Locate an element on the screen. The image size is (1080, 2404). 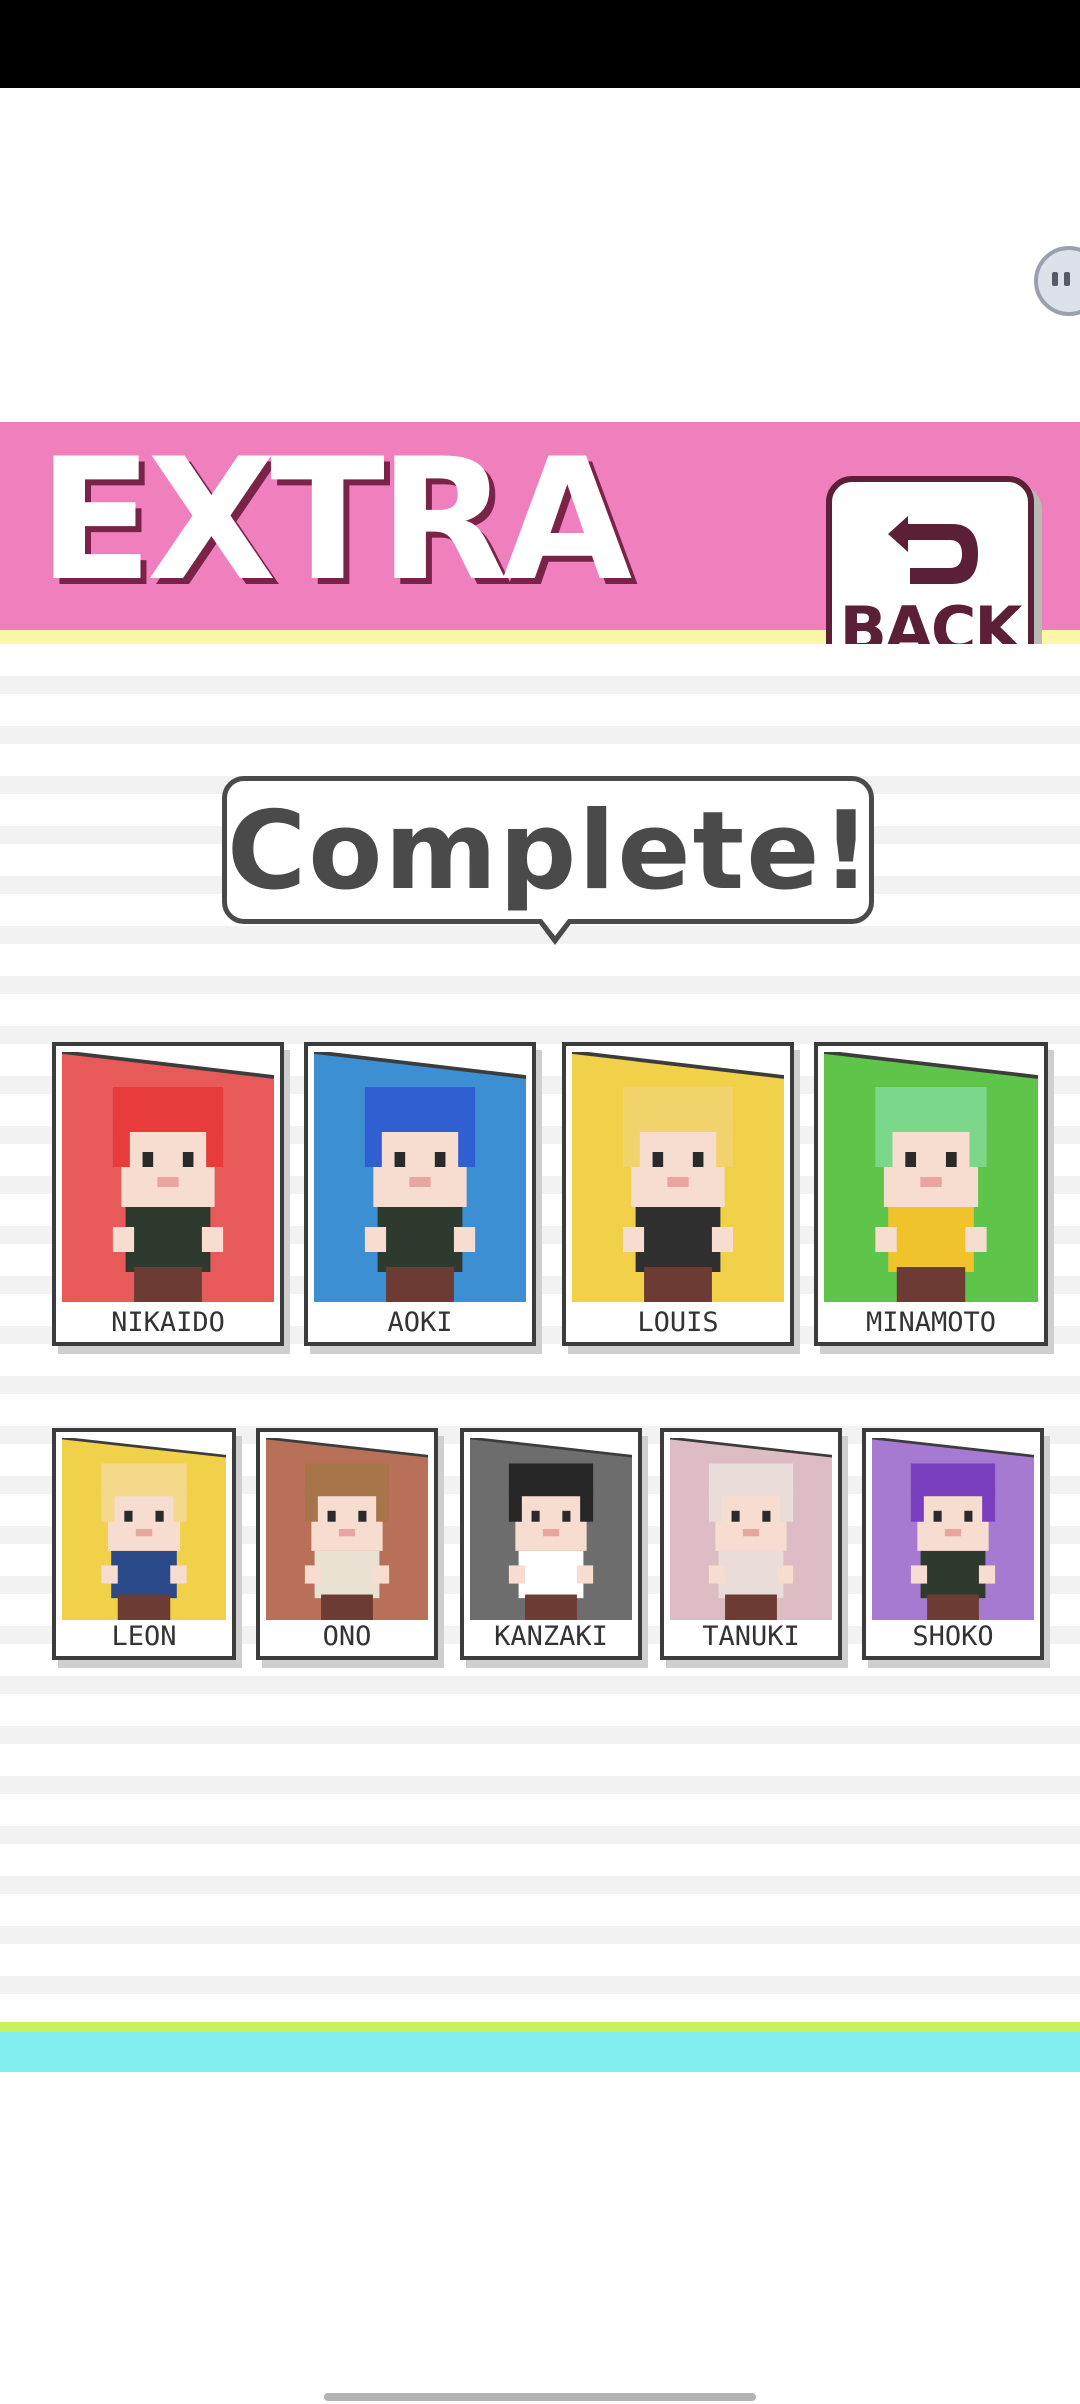
character-name: MINAMOTO is located at coordinates (931, 1322).